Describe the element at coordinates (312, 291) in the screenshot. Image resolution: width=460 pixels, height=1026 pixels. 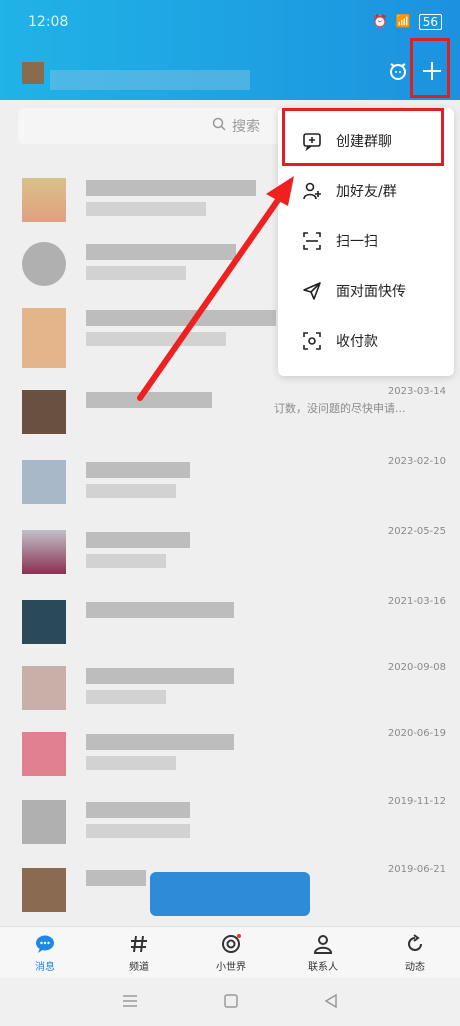
I see `send-icon` at that location.